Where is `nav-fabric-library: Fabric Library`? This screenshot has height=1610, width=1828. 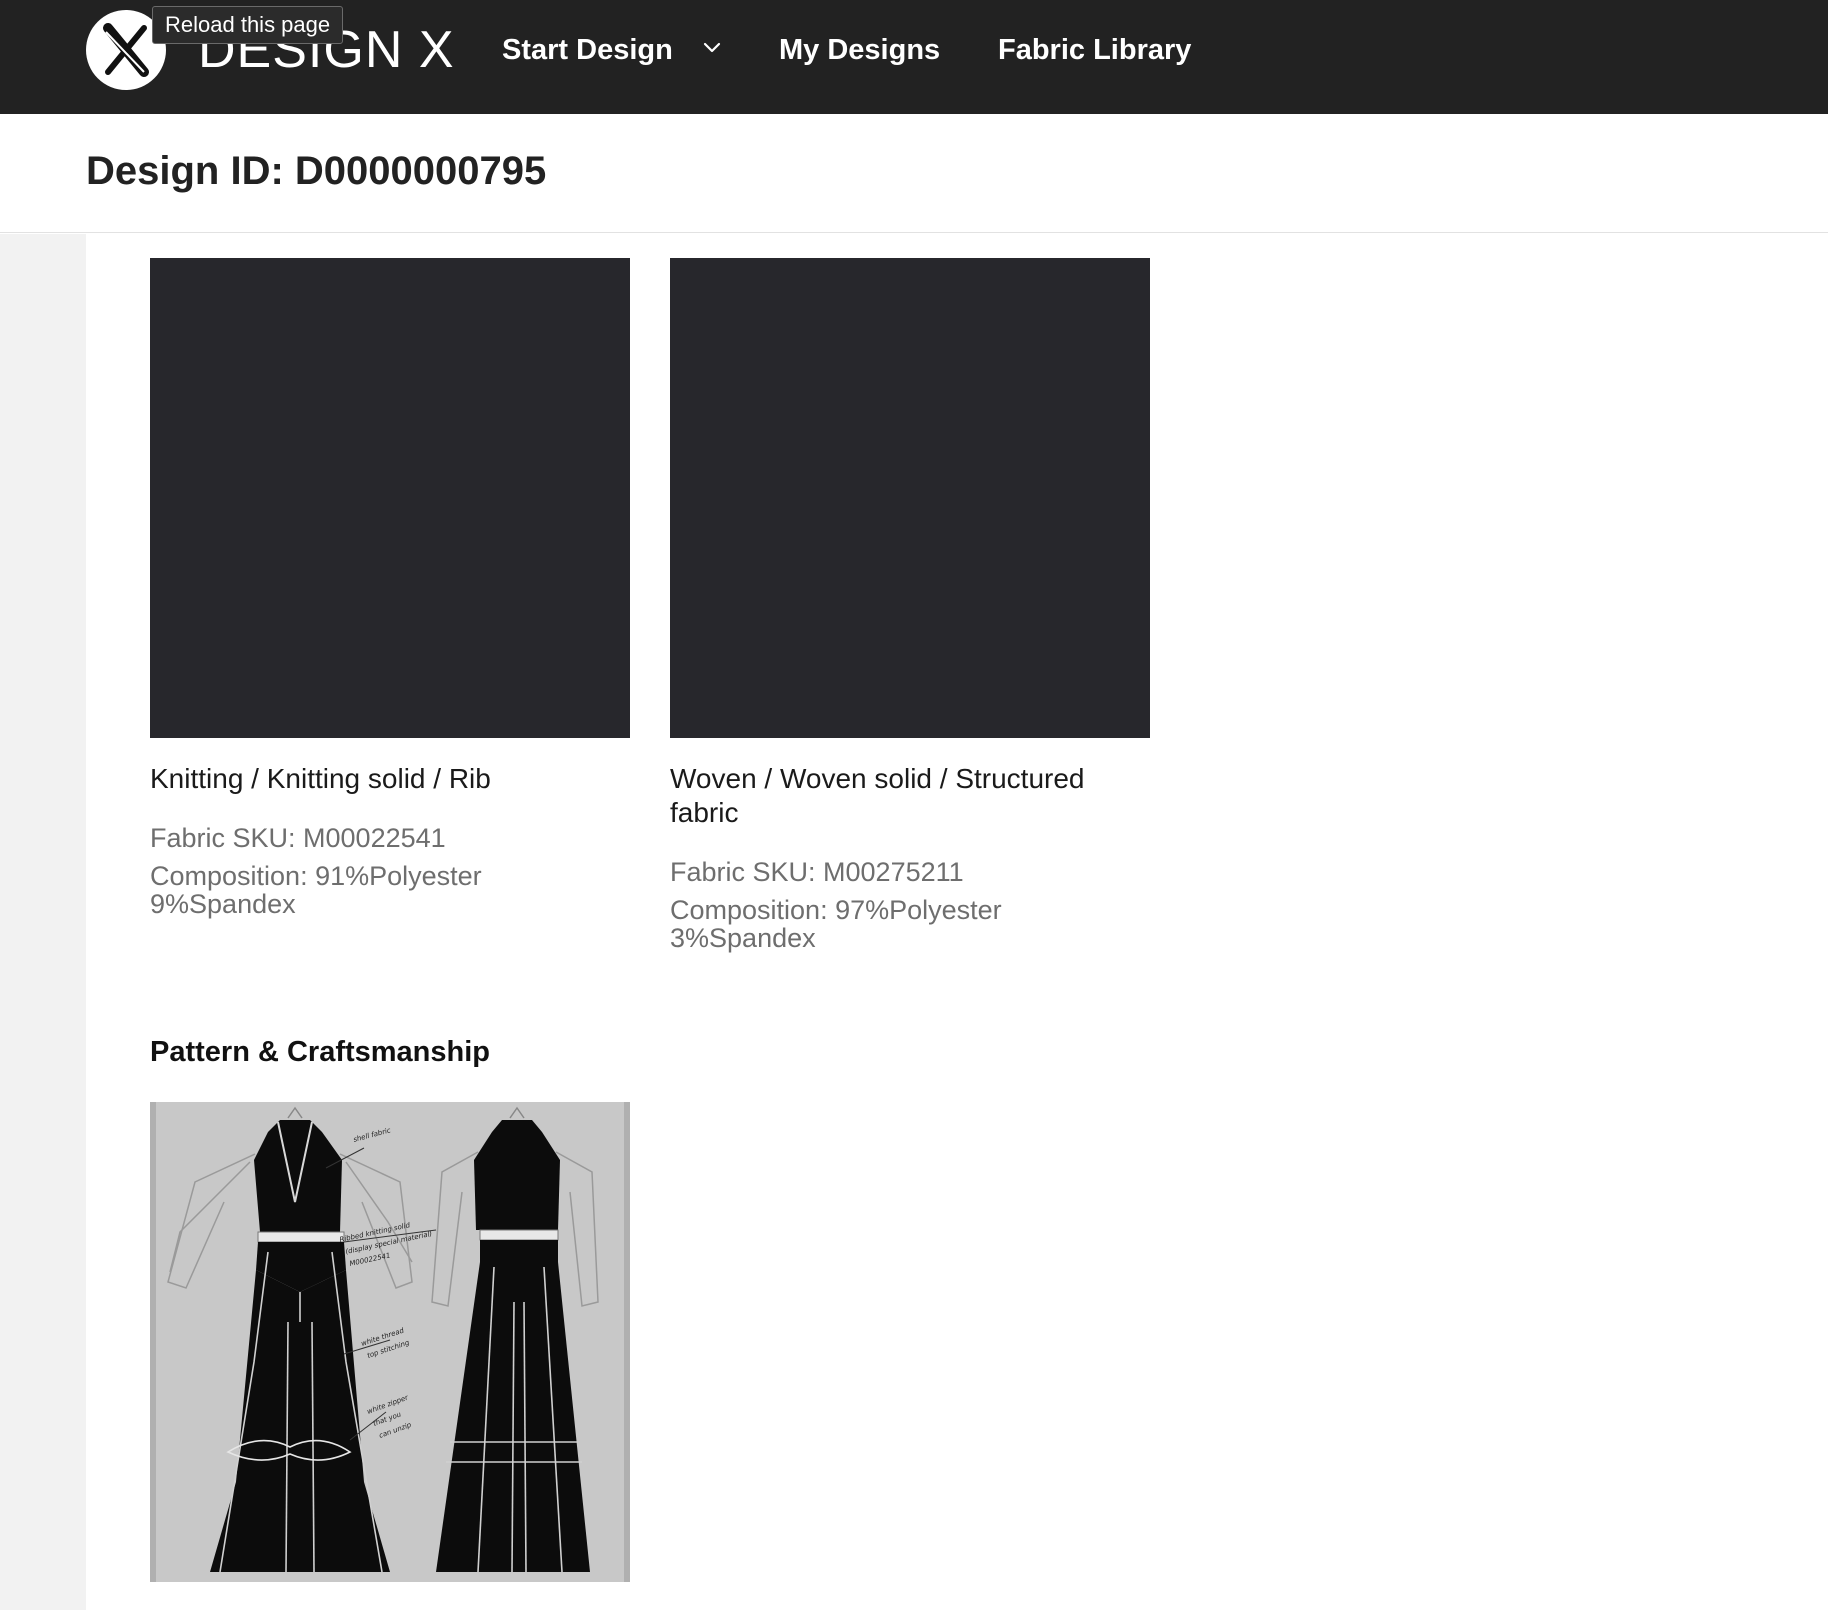
nav-fabric-library: Fabric Library is located at coordinates (1094, 50).